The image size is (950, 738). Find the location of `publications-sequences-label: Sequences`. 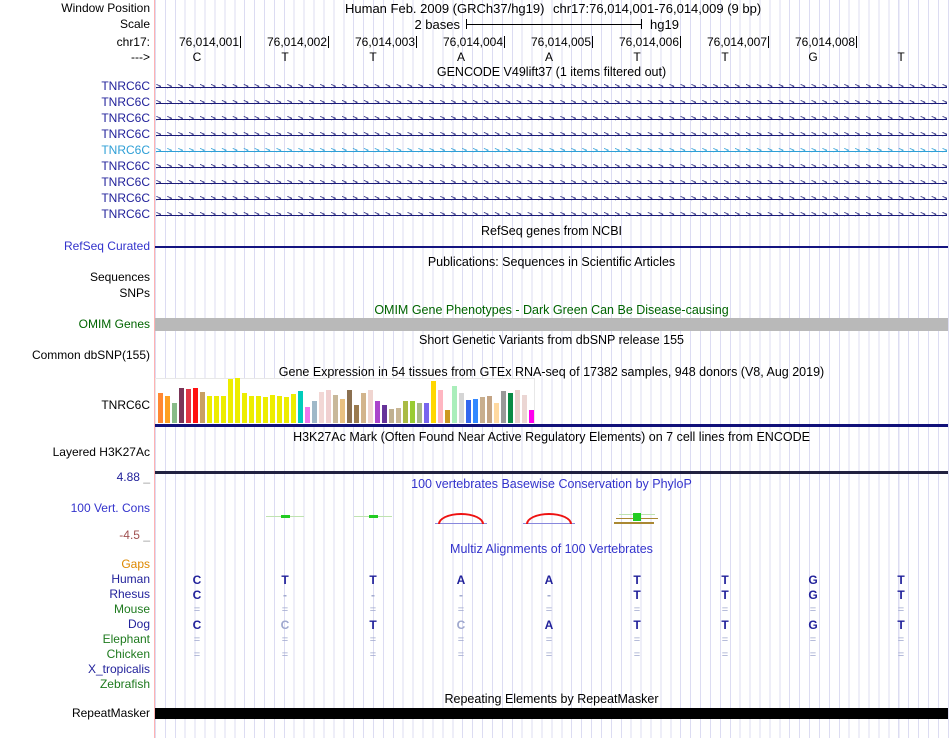

publications-sequences-label: Sequences is located at coordinates (75, 277).